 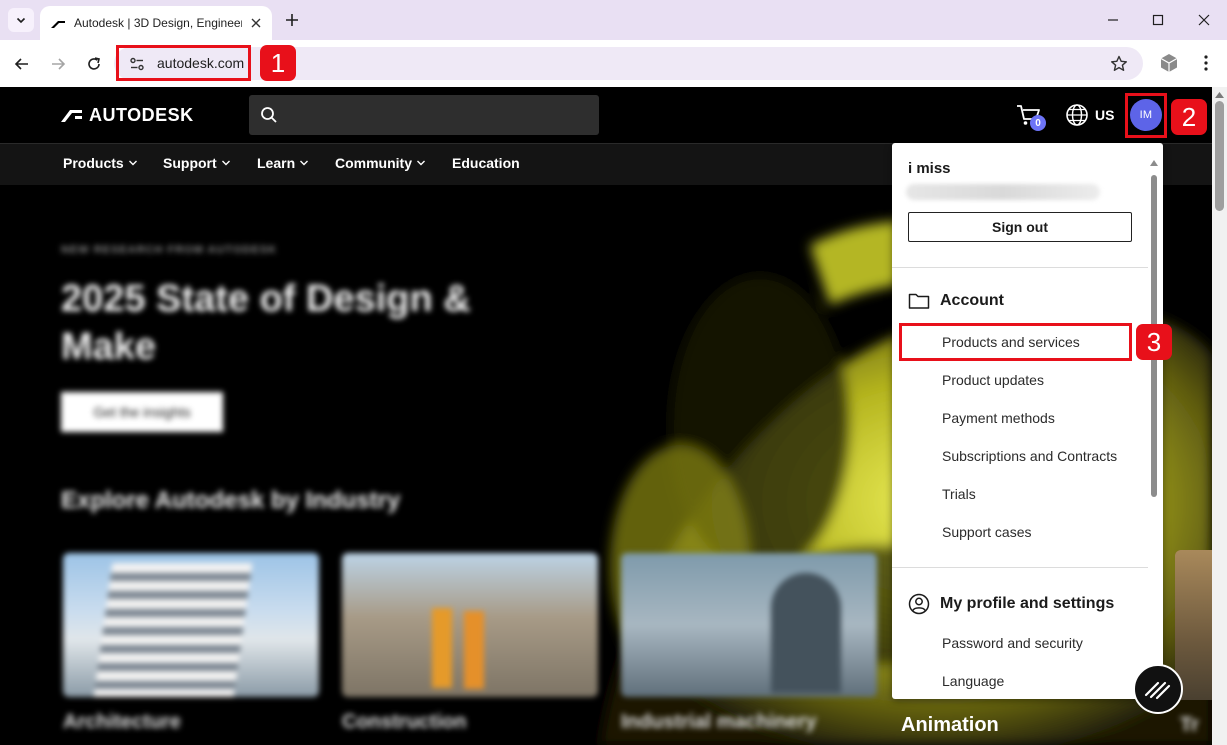 What do you see at coordinates (191, 625) in the screenshot?
I see `industry-card-architecture` at bounding box center [191, 625].